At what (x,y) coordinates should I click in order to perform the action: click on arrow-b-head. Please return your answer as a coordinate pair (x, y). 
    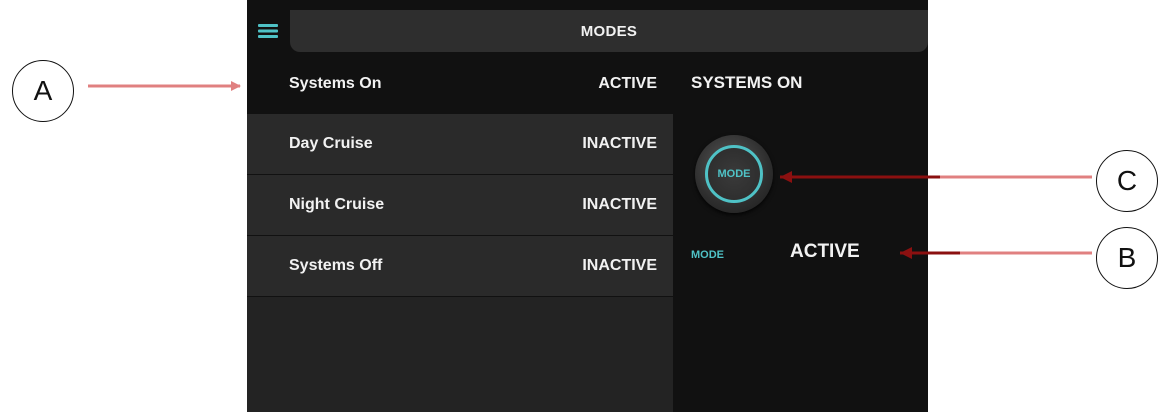
    Looking at the image, I should click on (906, 253).